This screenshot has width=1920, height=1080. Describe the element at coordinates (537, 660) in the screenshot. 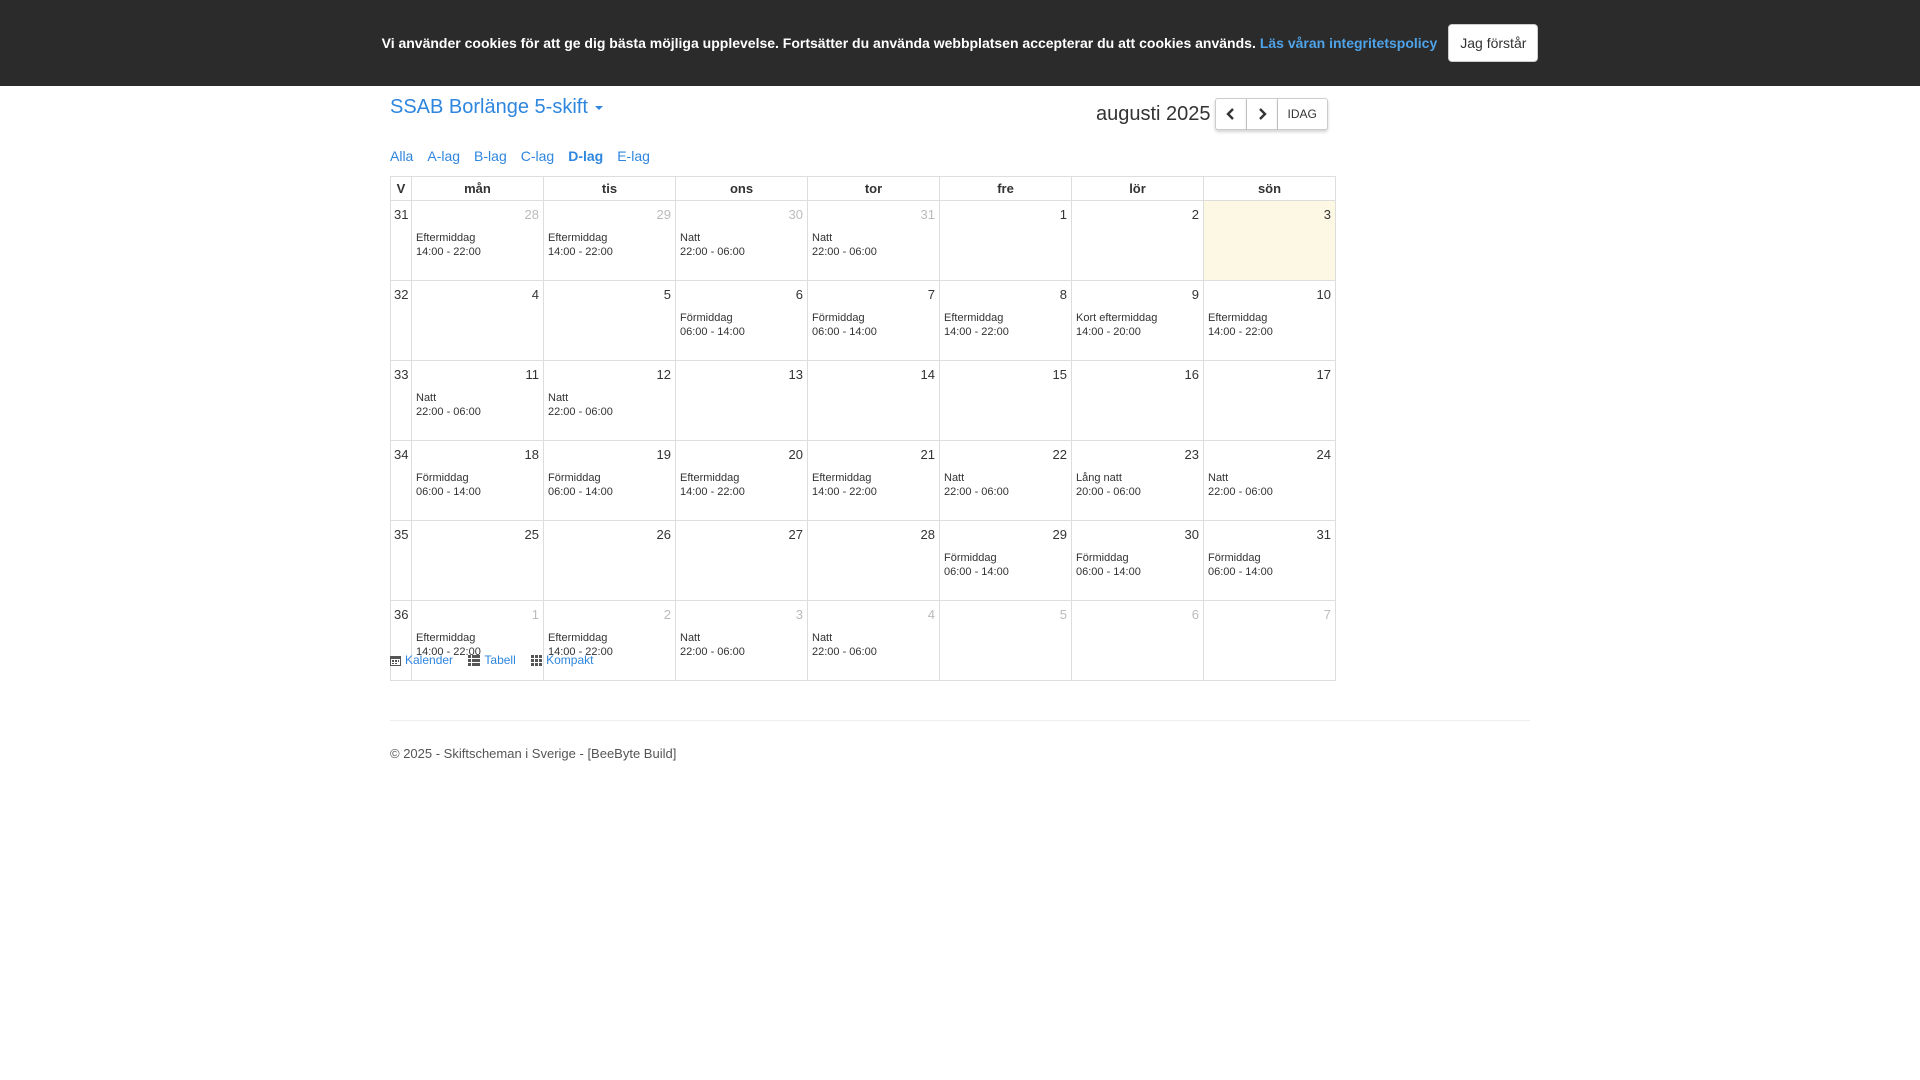

I see `grid-icon` at that location.